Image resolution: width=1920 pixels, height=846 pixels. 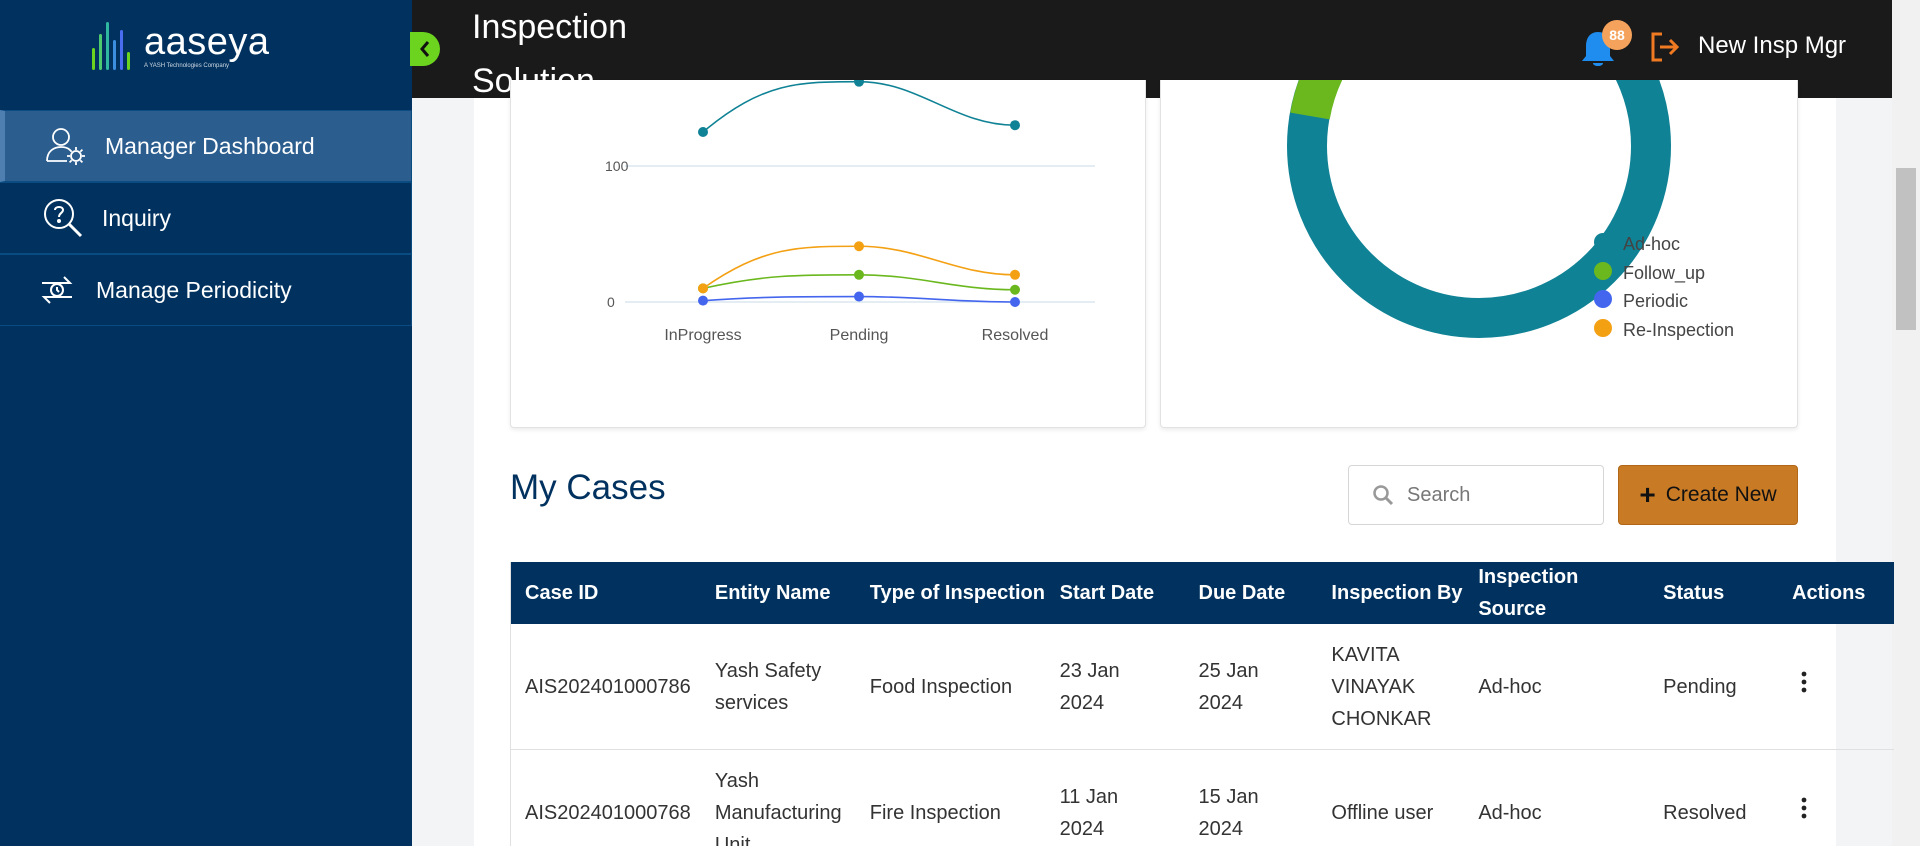 What do you see at coordinates (1836, 687) in the screenshot?
I see `cell-actions` at bounding box center [1836, 687].